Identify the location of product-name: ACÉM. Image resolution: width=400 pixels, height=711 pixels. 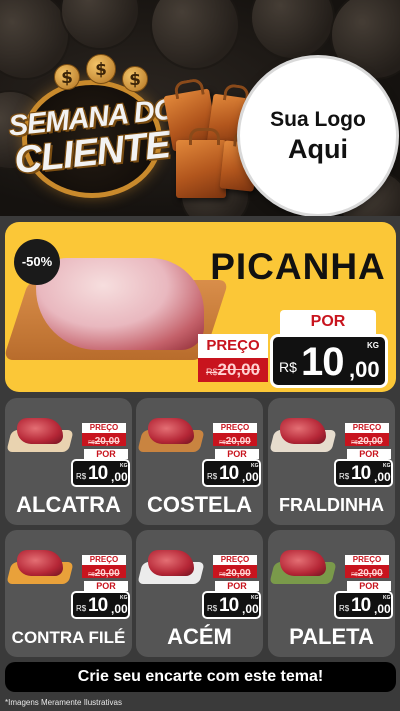
(199, 636).